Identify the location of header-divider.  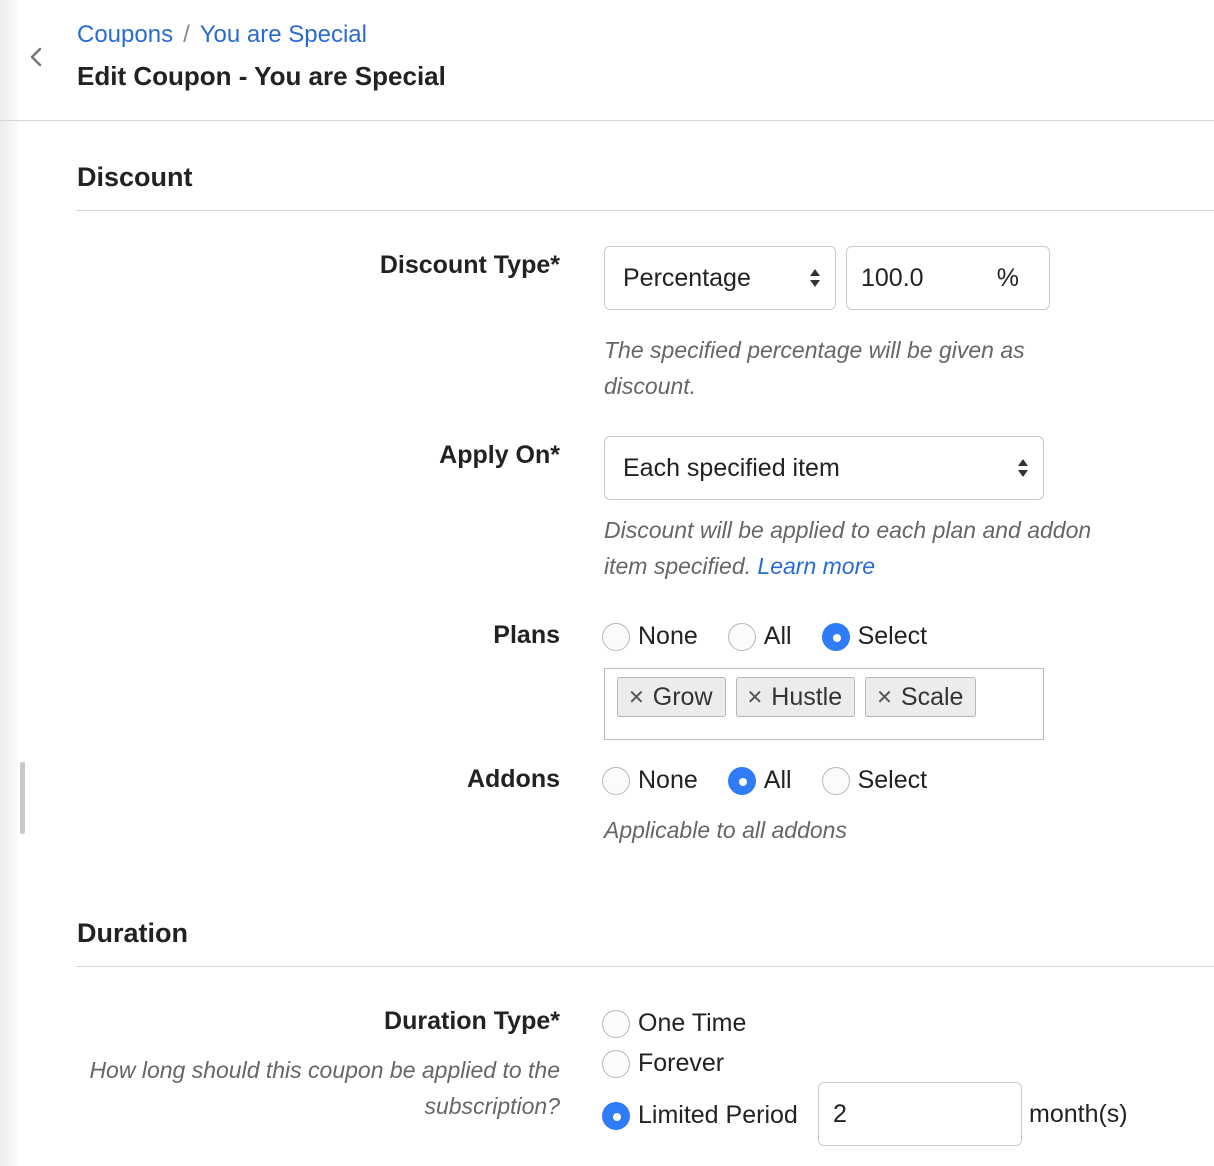
(607, 120).